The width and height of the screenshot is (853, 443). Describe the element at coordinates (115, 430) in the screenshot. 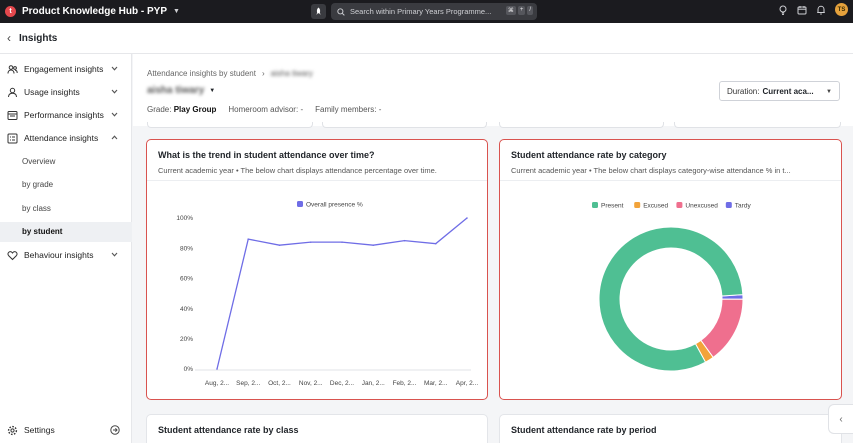

I see `collapse-sidebar-icon` at that location.